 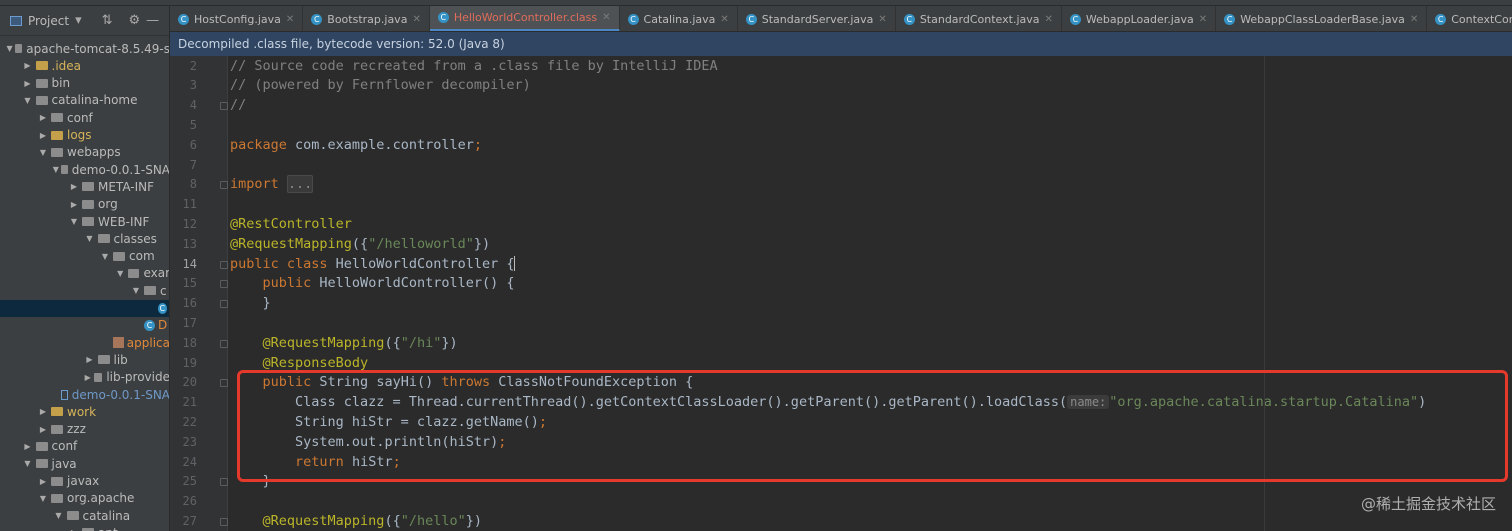 I want to click on editor-tab: C WebappClassLoaderBase.java ✕, so click(x=1322, y=18).